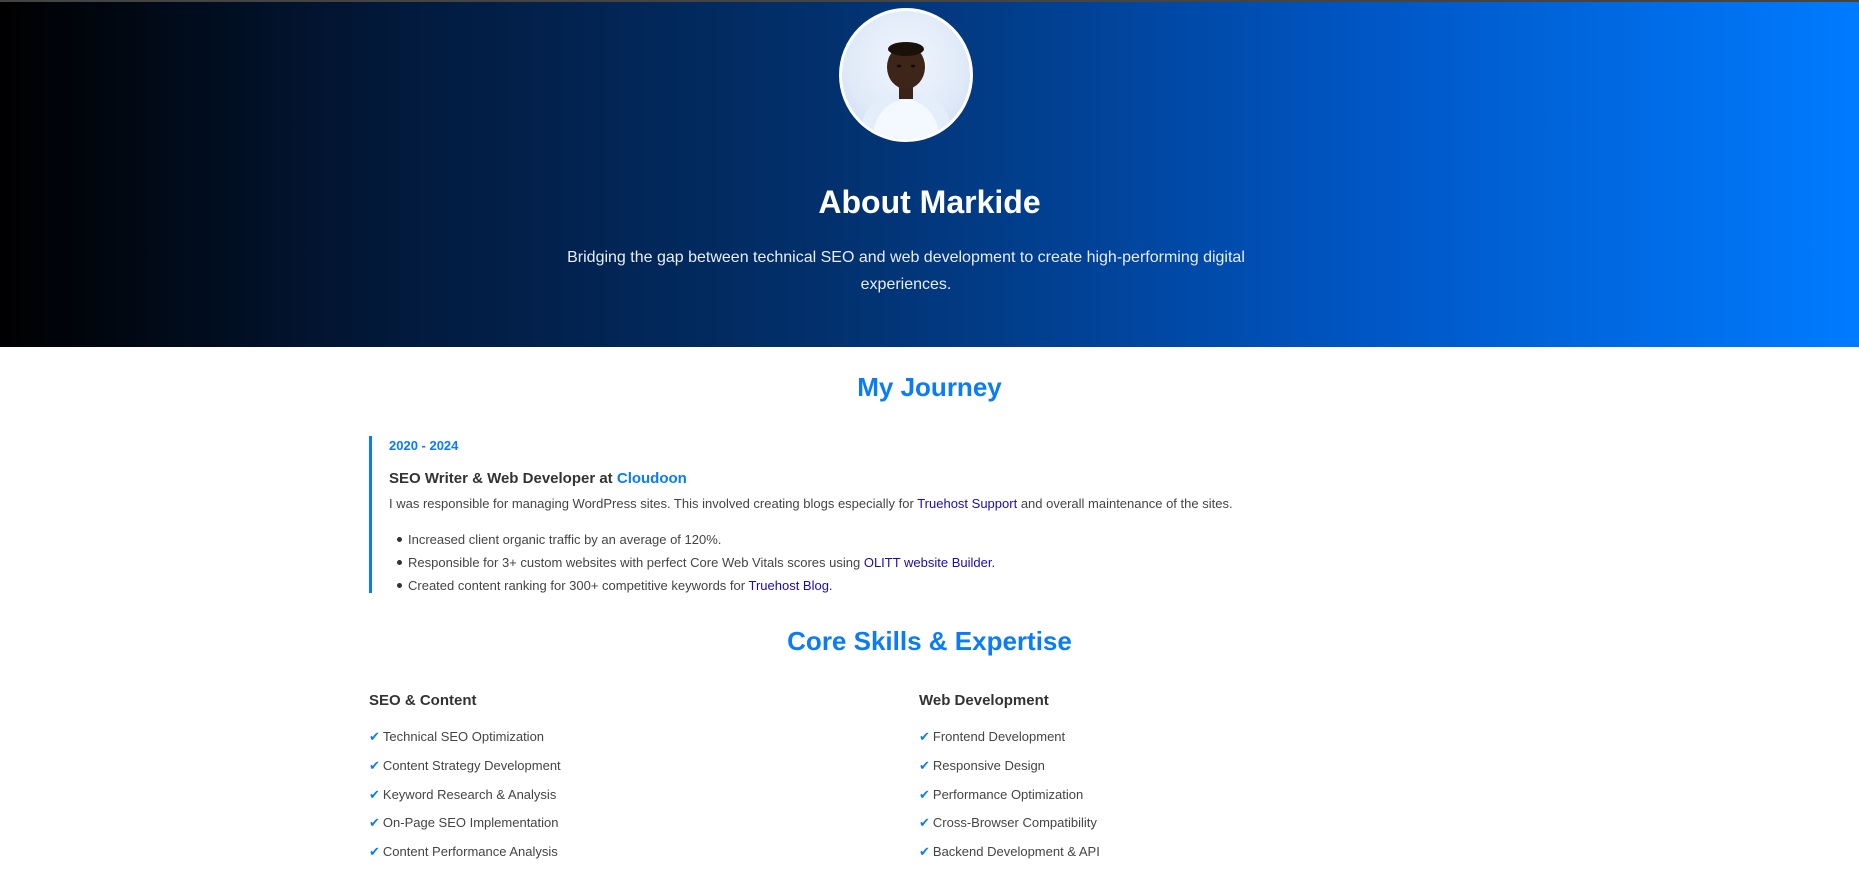 The image size is (1859, 875). Describe the element at coordinates (790, 585) in the screenshot. I see `truehost-blog-link: Truehost Blog.` at that location.